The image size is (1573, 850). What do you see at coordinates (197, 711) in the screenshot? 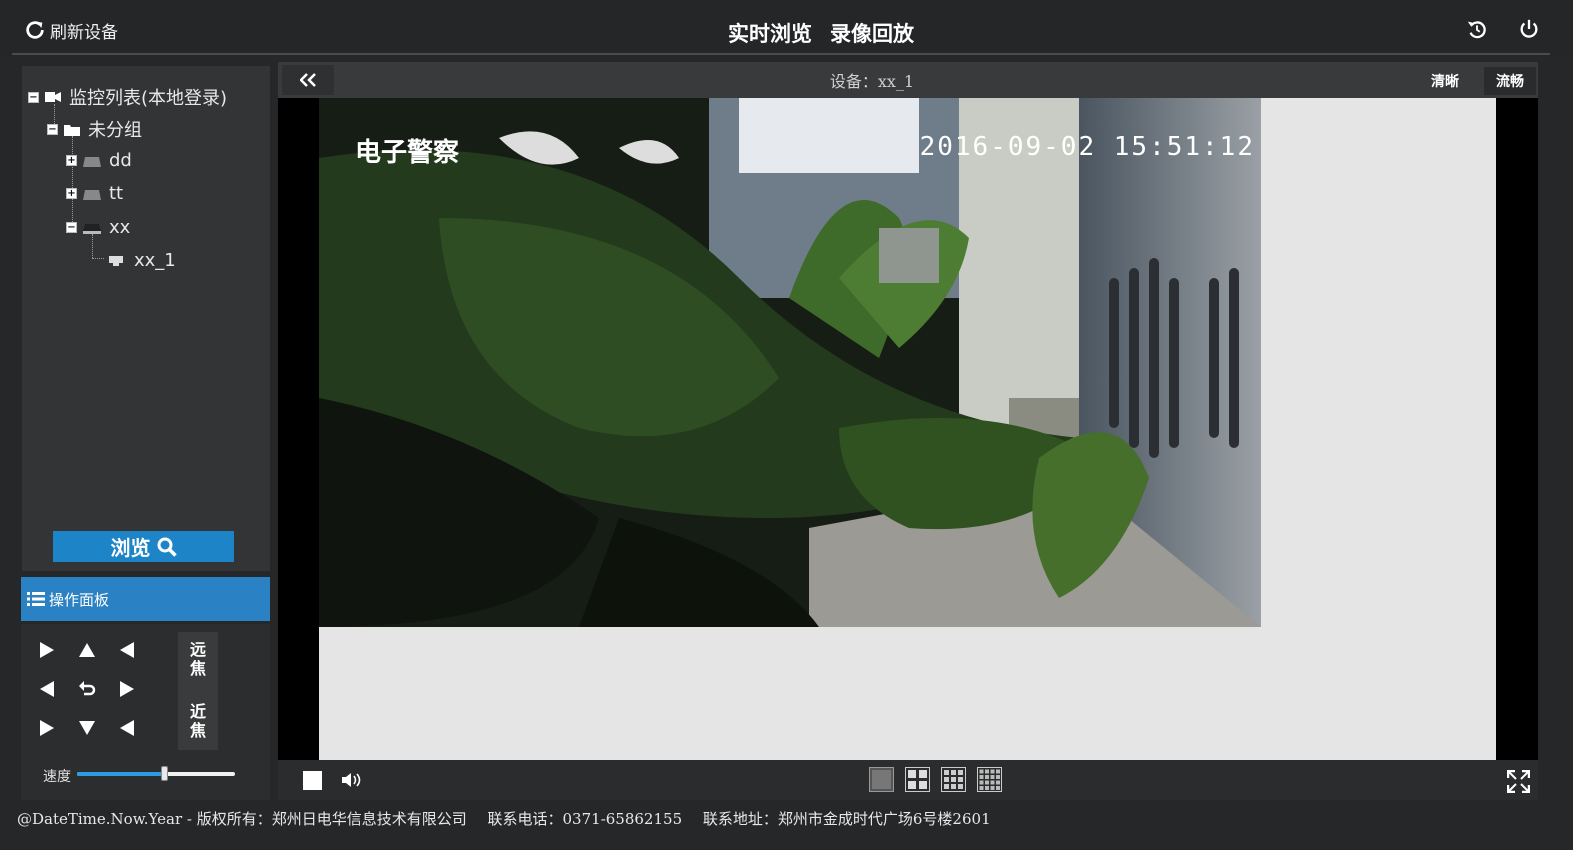
I see `focus-near-char-1: 近` at bounding box center [197, 711].